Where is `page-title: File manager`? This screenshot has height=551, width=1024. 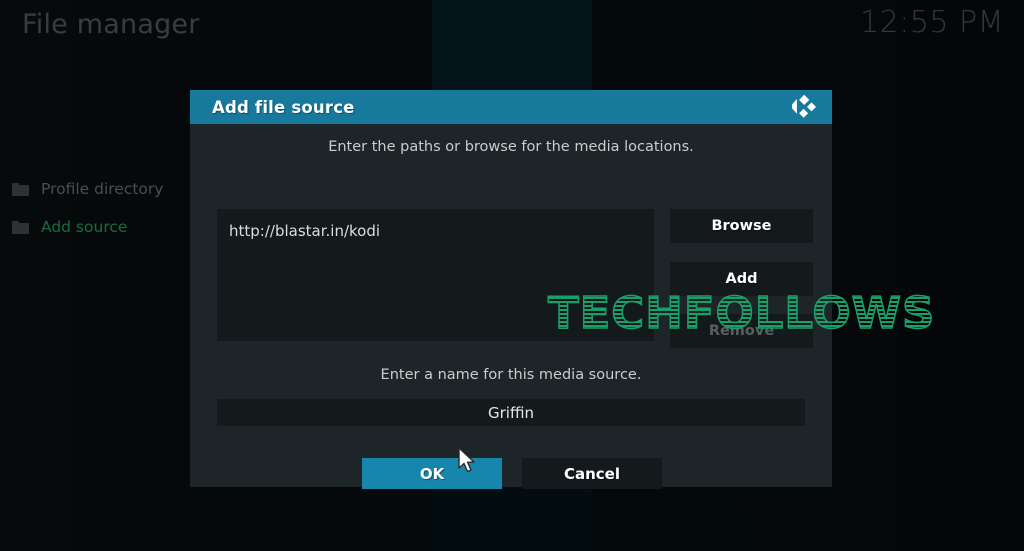
page-title: File manager is located at coordinates (111, 24).